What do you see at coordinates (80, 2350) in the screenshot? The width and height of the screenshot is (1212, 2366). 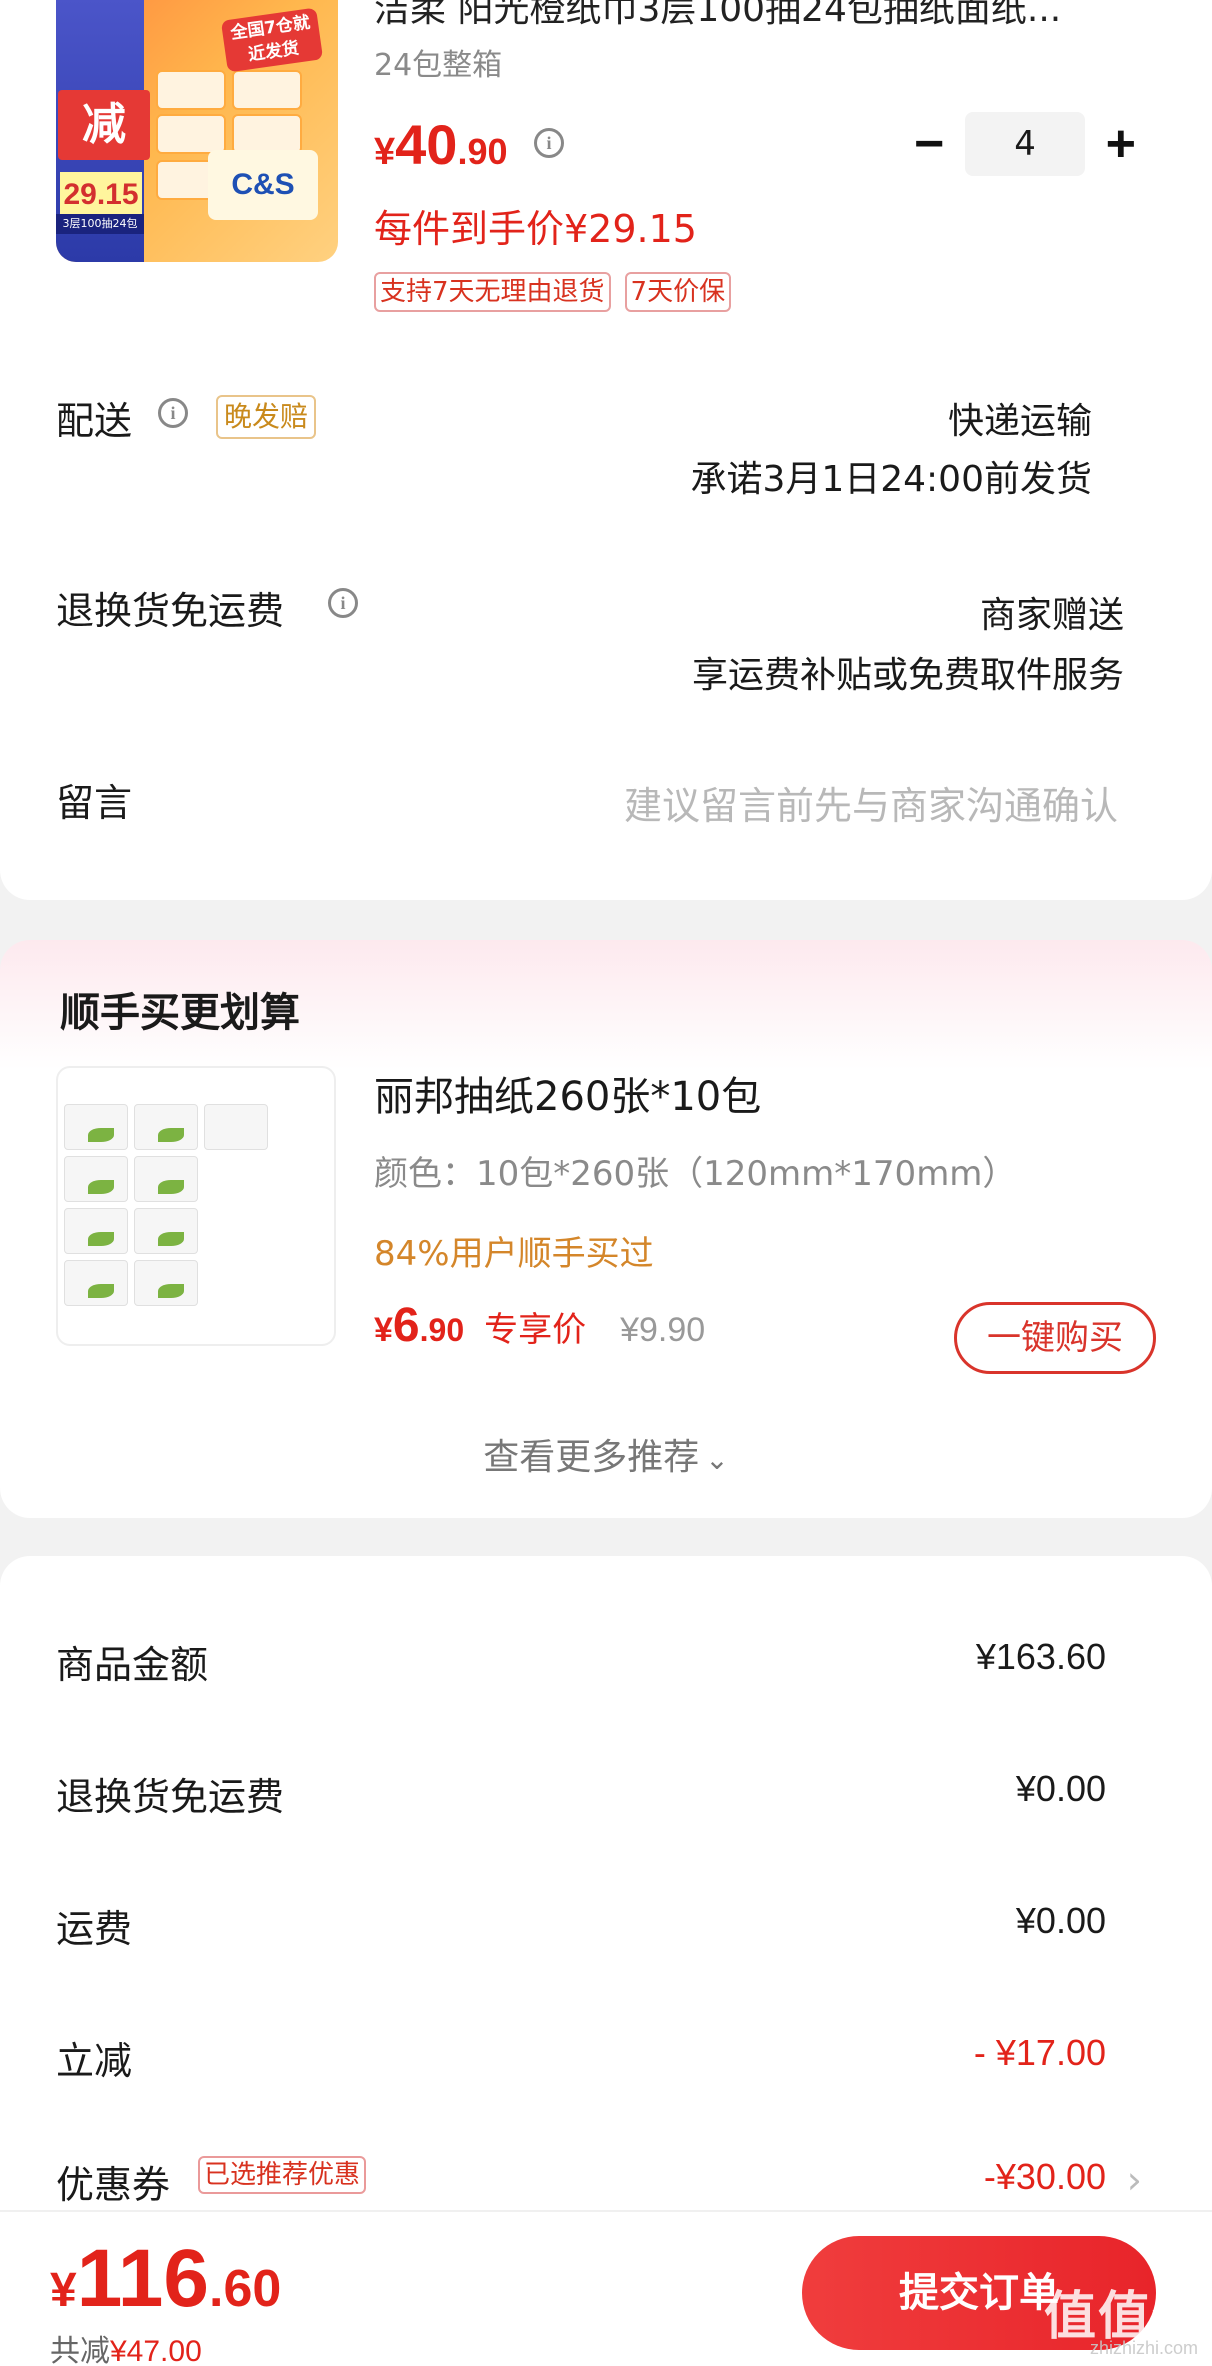 I see `saved-label: 共减` at bounding box center [80, 2350].